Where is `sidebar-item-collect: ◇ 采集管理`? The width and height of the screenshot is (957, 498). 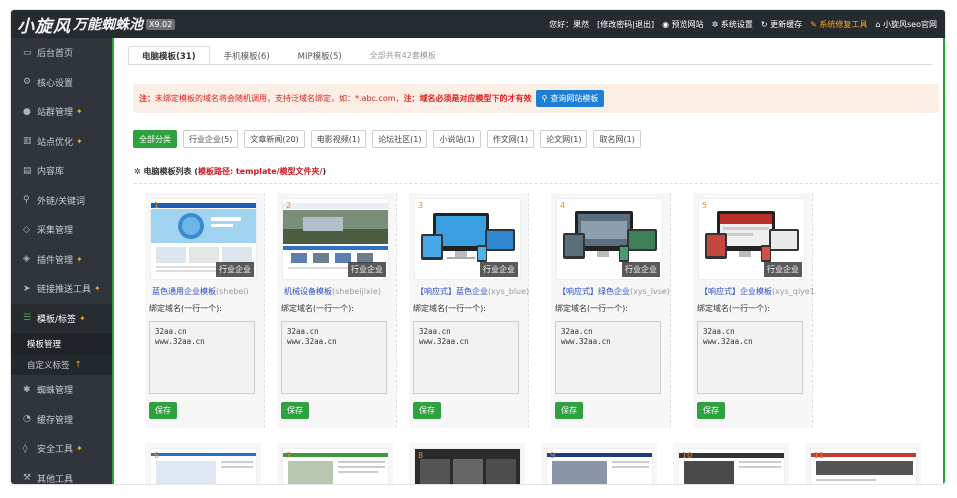 sidebar-item-collect: ◇ 采集管理 is located at coordinates (62, 230).